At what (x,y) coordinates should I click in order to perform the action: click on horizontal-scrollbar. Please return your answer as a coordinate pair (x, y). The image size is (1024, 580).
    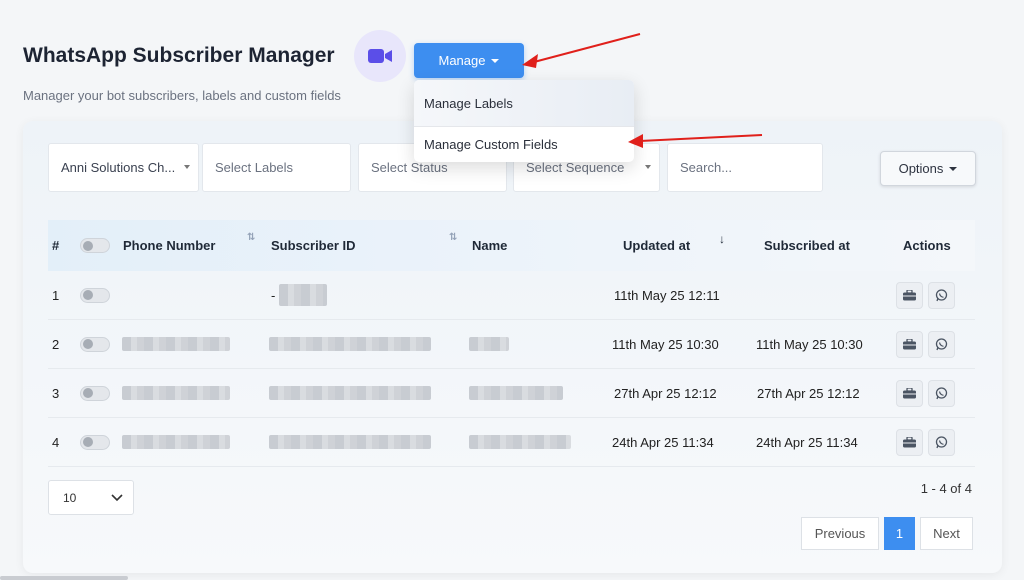
    Looking at the image, I should click on (64, 578).